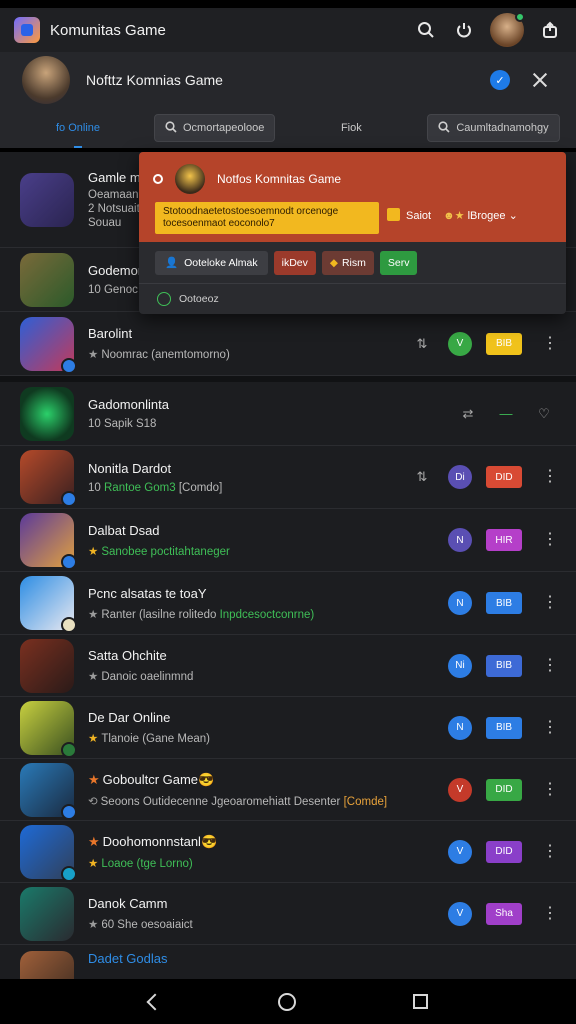 This screenshot has height=1024, width=576. I want to click on game-subtitle: ★ 60 She oesoaiaict, so click(268, 924).